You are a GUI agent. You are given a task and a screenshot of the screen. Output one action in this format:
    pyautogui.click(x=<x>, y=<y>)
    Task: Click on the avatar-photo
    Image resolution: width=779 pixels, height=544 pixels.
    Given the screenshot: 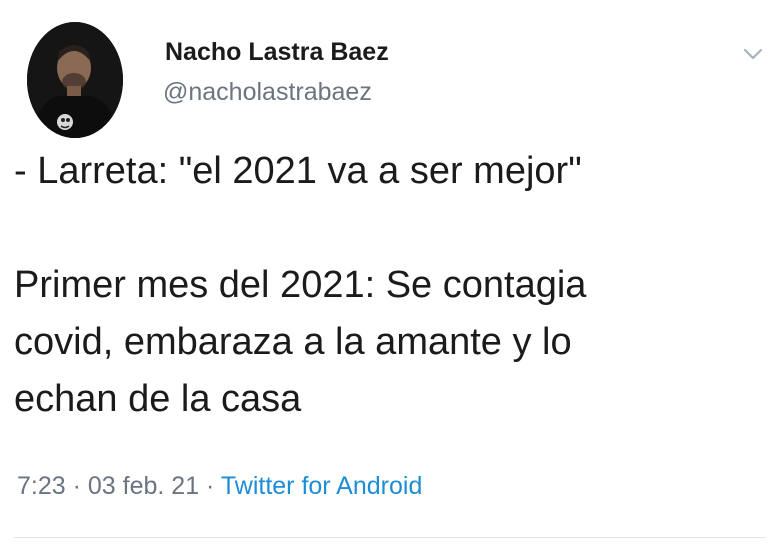 What is the action you would take?
    pyautogui.click(x=75, y=80)
    